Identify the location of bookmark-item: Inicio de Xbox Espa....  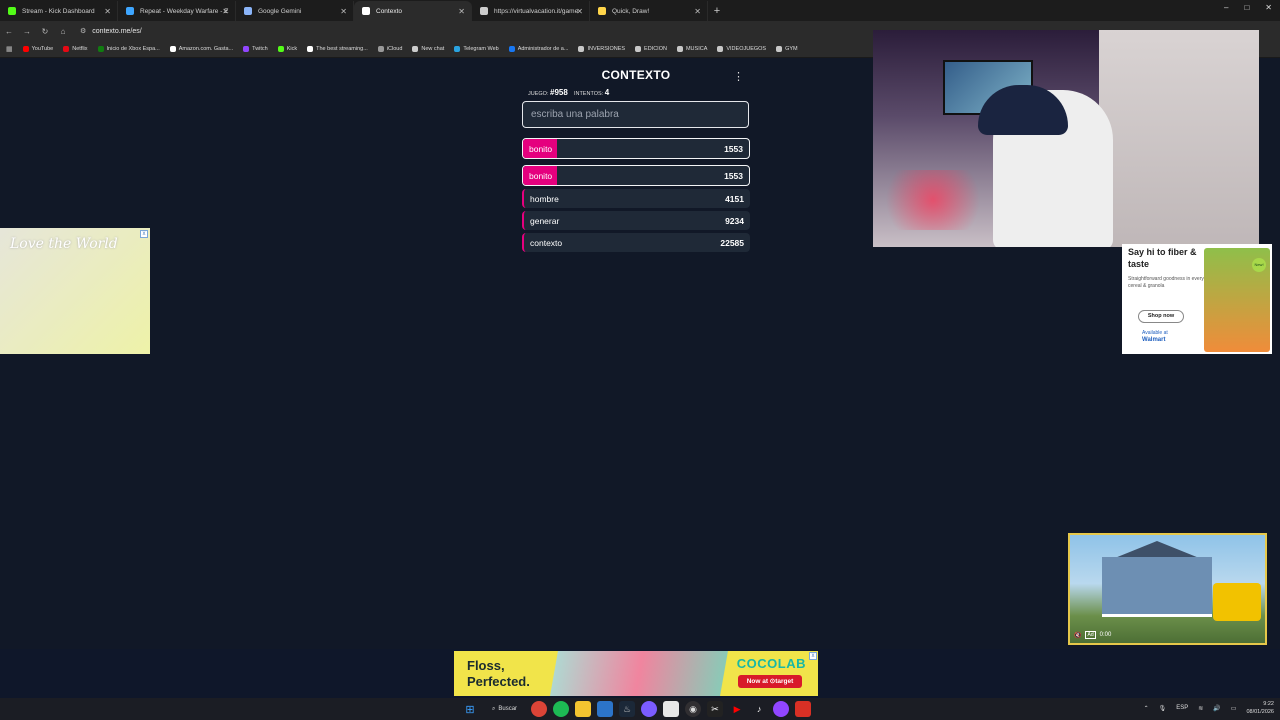
(128, 49).